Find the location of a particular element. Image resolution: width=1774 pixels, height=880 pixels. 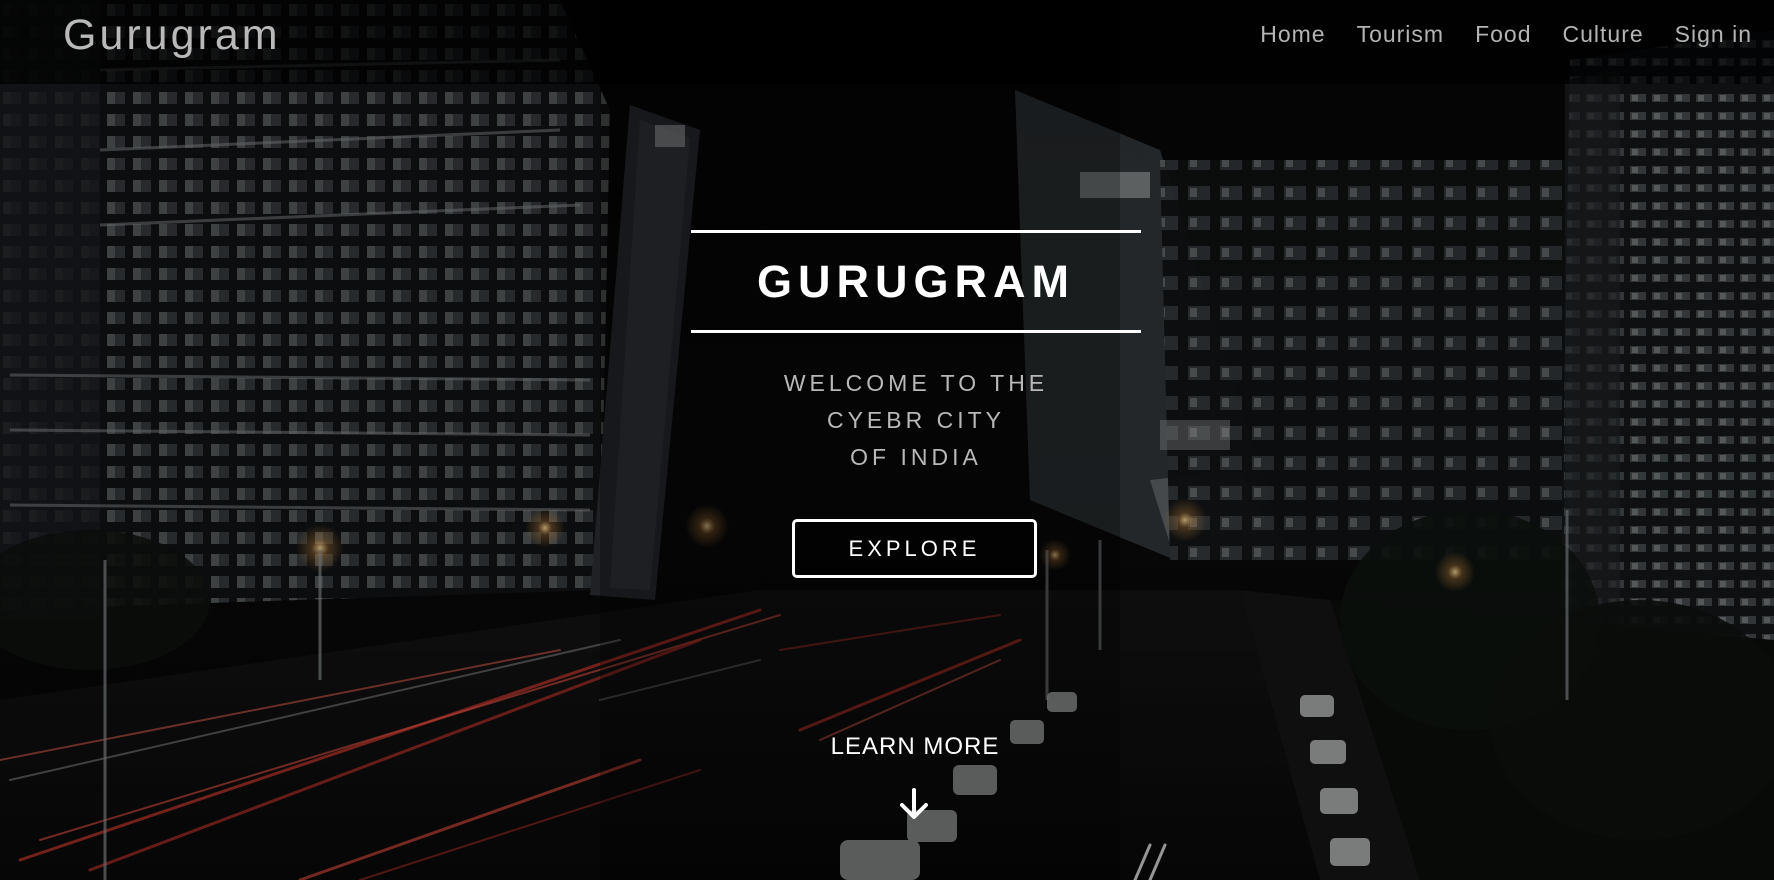

hero-tagline-line-2: CYEBR CITY is located at coordinates (916, 420).